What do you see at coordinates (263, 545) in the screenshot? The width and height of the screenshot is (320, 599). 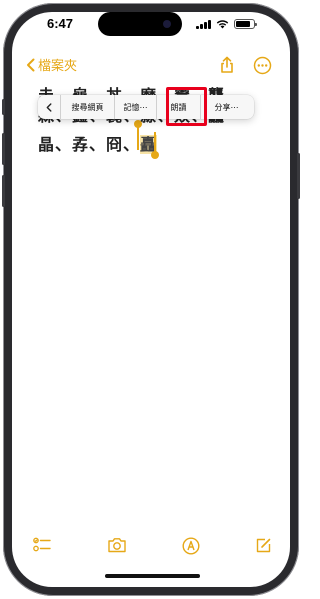 I see `compose-icon` at bounding box center [263, 545].